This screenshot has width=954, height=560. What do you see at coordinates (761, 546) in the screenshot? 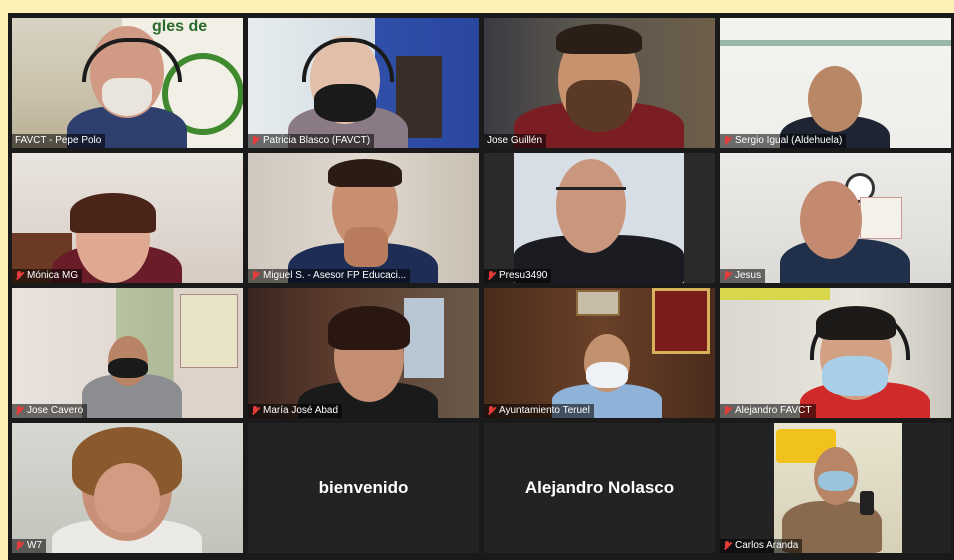
I see `participant-nameplate: Carlos Aranda` at bounding box center [761, 546].